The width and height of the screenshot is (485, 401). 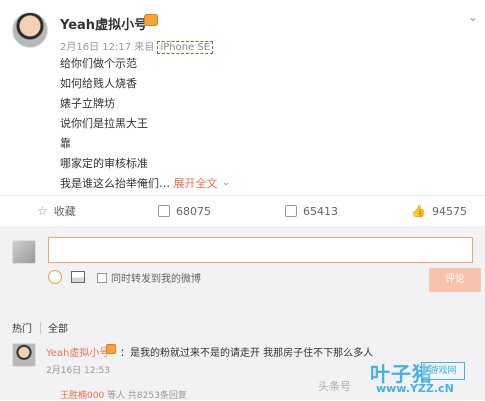 I want to click on post-username: Yeah虚拟小号, so click(x=103, y=23).